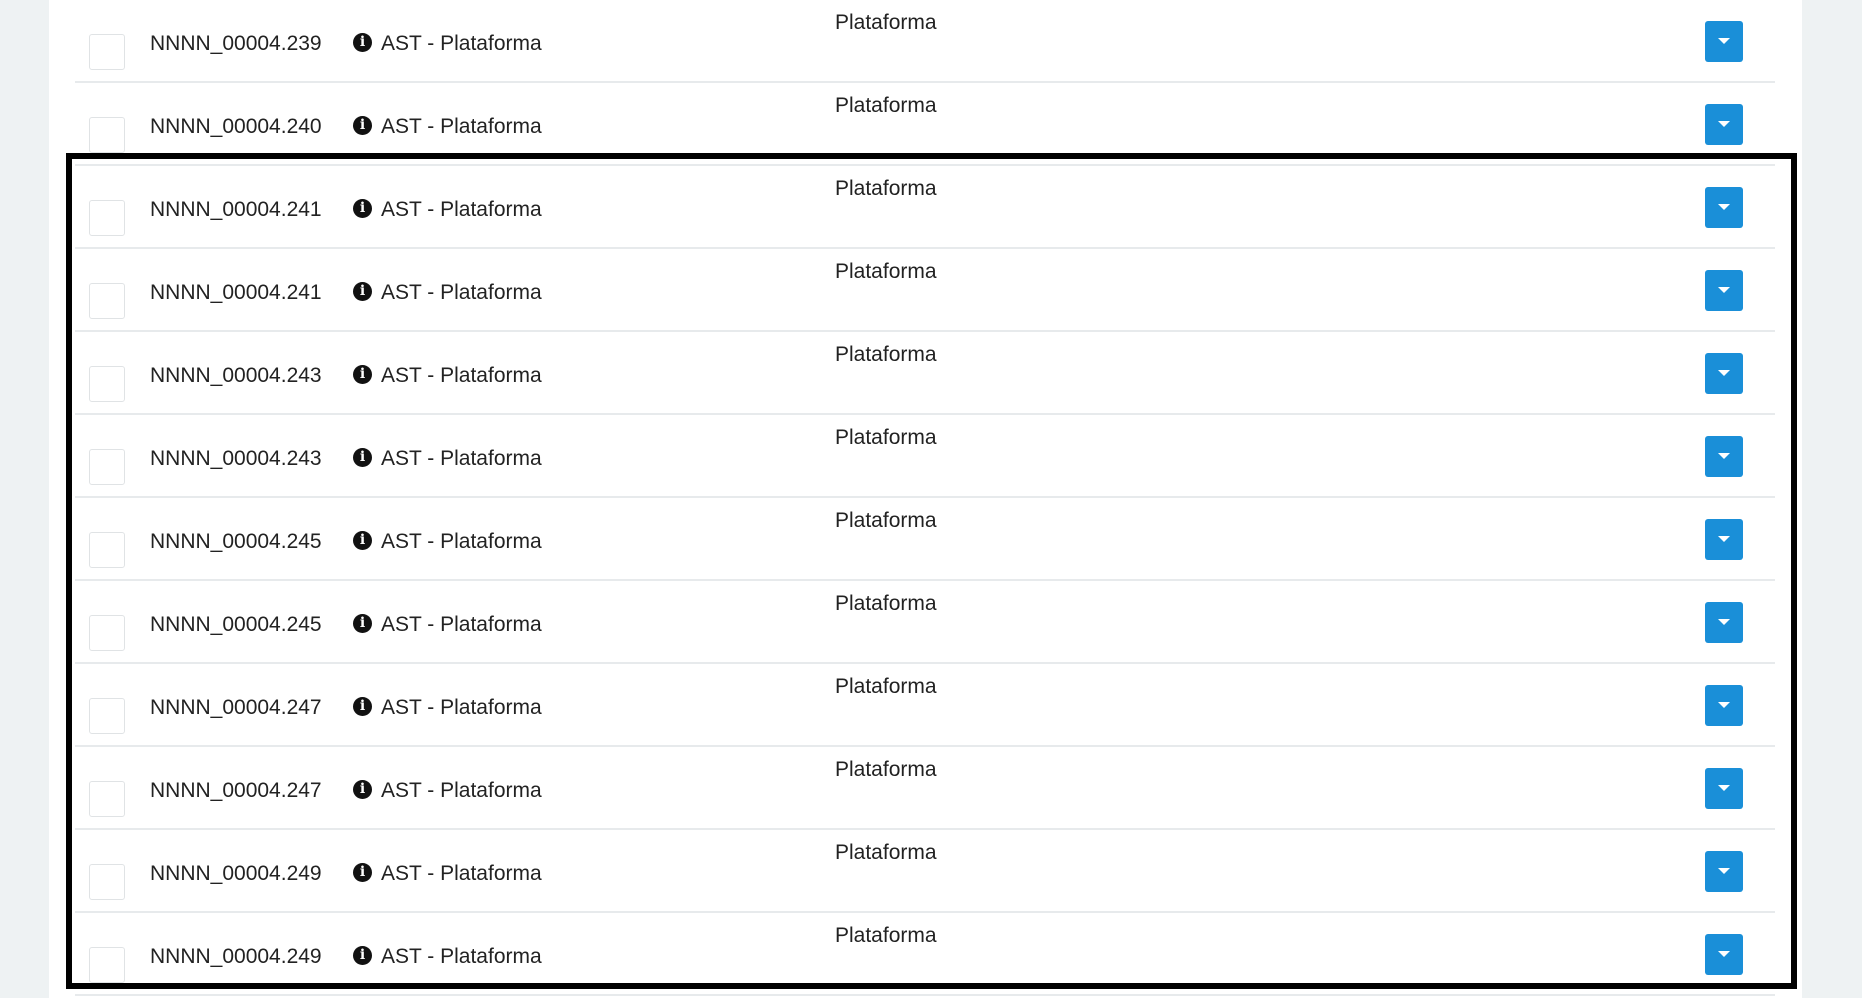  Describe the element at coordinates (236, 43) in the screenshot. I see `record-code: NNNN_00004.239` at that location.